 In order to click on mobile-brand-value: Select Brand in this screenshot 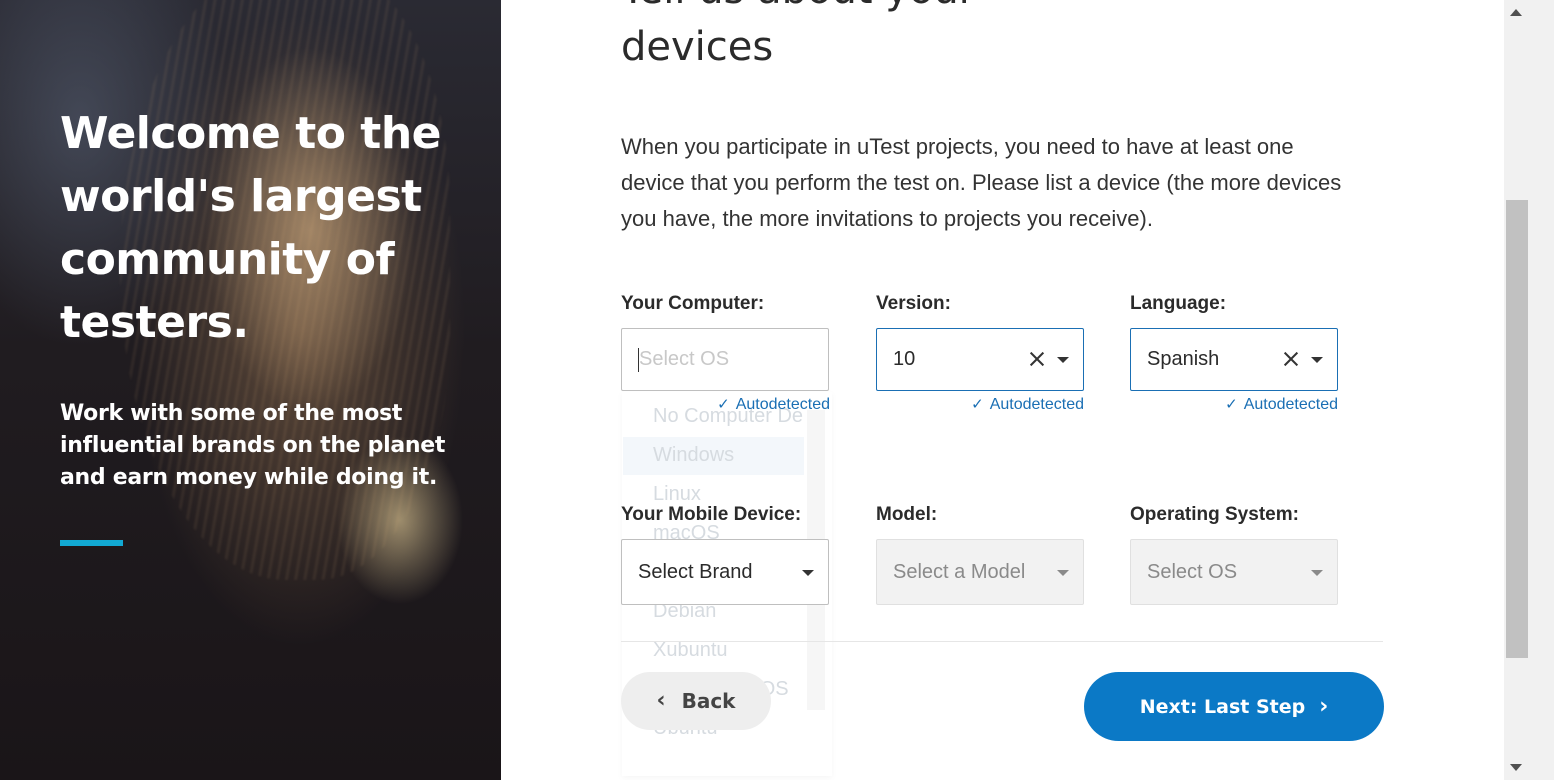, I will do `click(695, 572)`.